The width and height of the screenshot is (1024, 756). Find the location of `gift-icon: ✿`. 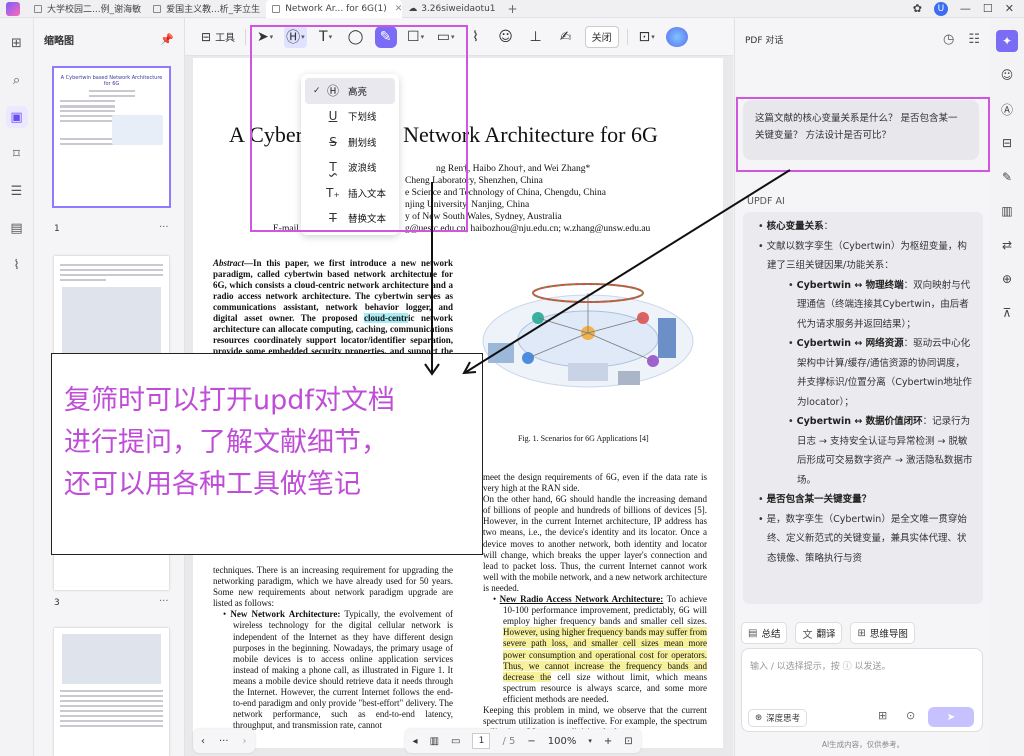

gift-icon: ✿ is located at coordinates (917, 8).